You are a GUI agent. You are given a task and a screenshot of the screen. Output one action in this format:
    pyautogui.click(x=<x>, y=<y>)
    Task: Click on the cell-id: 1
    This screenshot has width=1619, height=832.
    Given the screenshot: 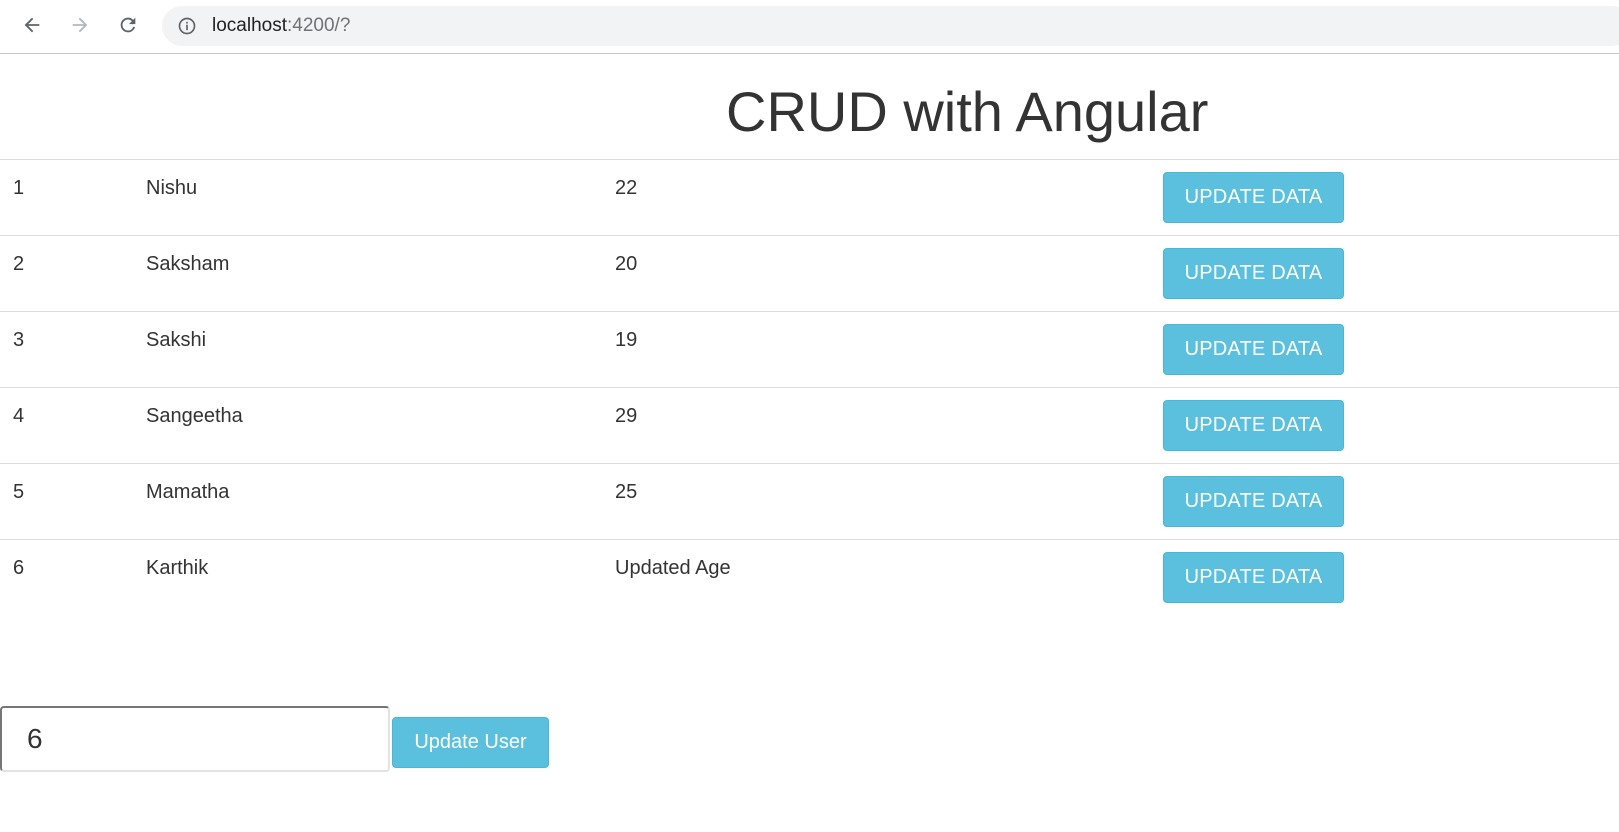 What is the action you would take?
    pyautogui.click(x=19, y=188)
    